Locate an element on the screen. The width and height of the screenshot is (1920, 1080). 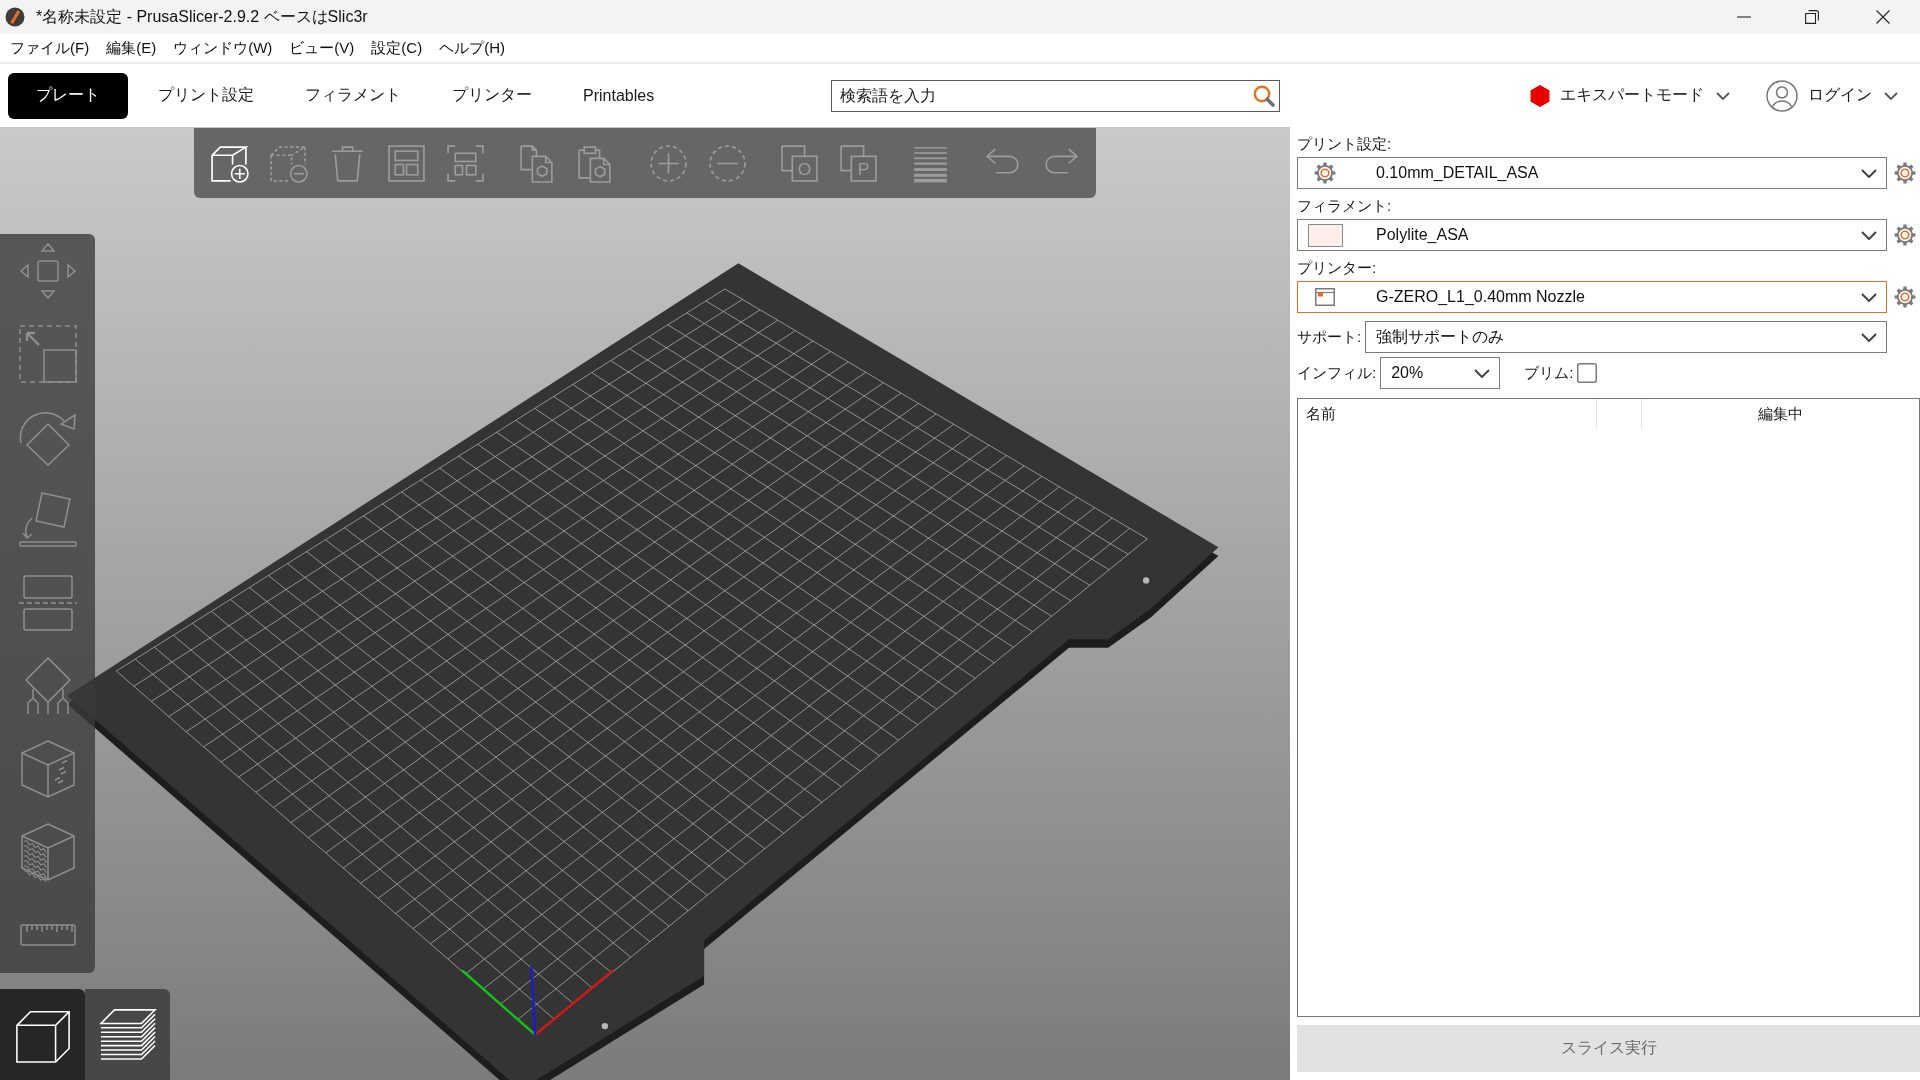
user-icon is located at coordinates (1782, 95).